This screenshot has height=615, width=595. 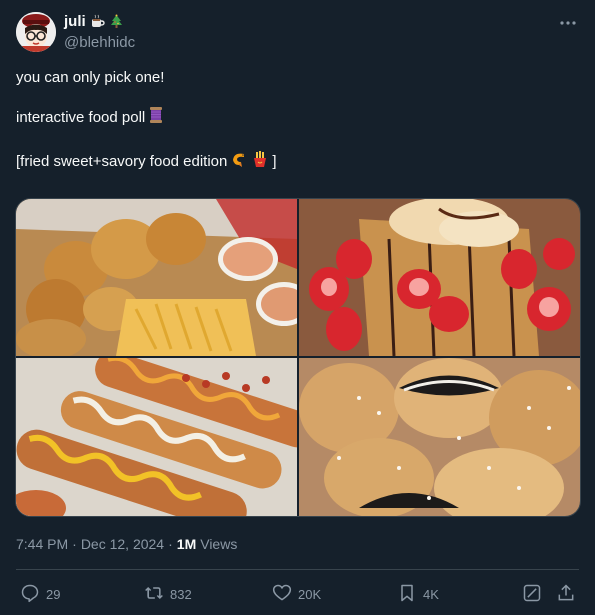 I want to click on share-button, so click(x=566, y=594).